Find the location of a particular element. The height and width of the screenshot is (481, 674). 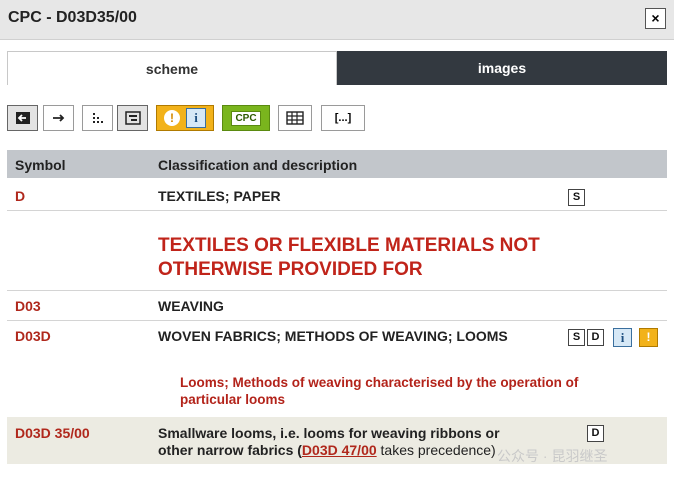

arrow-left-bar-icon is located at coordinates (22, 118).